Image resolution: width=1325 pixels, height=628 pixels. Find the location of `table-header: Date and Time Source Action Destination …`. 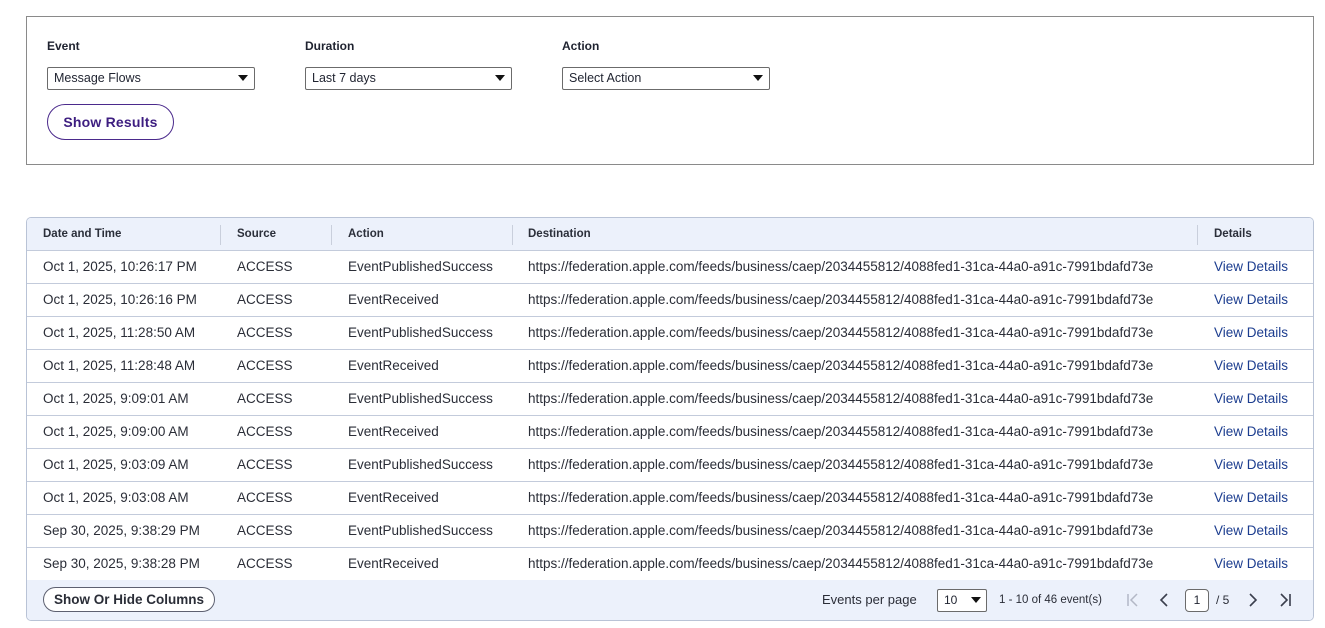

table-header: Date and Time Source Action Destination … is located at coordinates (670, 234).